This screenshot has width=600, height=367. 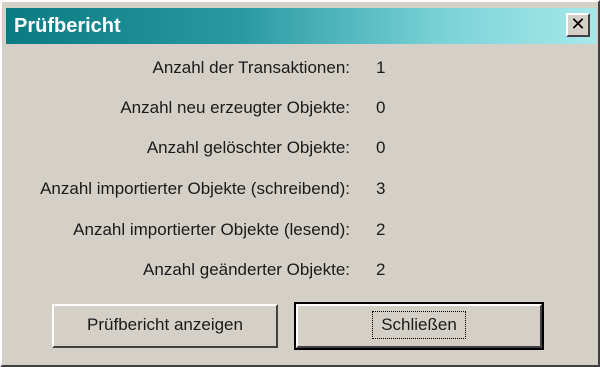 I want to click on stat-row-transaktionen: Anzahl der Transaktionen: 1, so click(x=301, y=68).